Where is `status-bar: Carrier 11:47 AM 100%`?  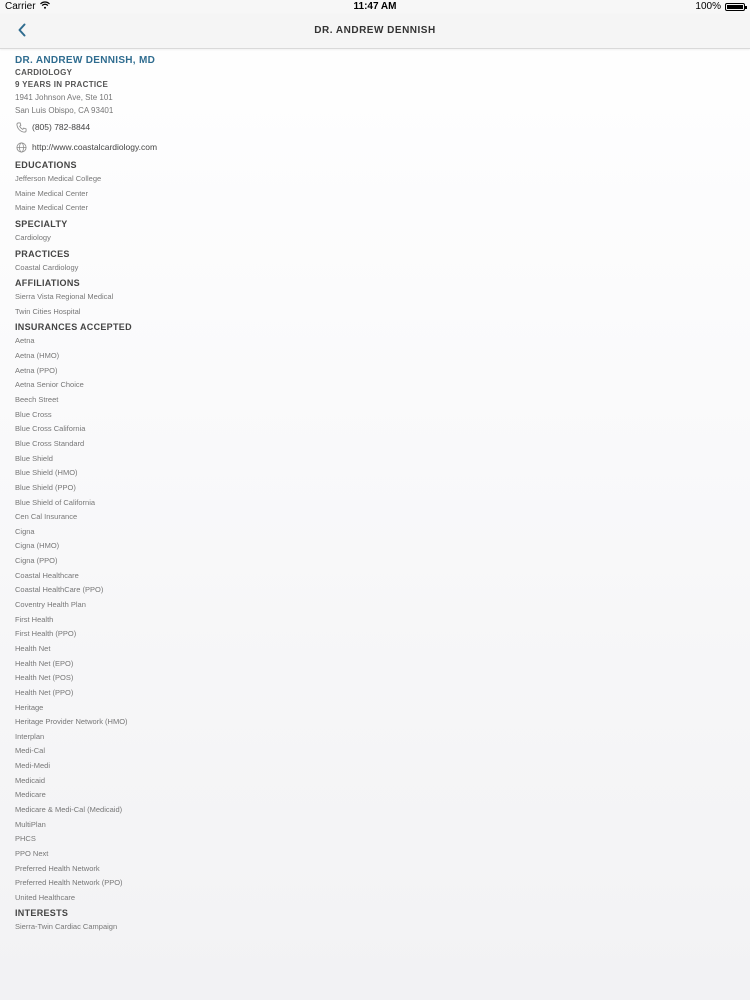
status-bar: Carrier 11:47 AM 100% is located at coordinates (375, 7).